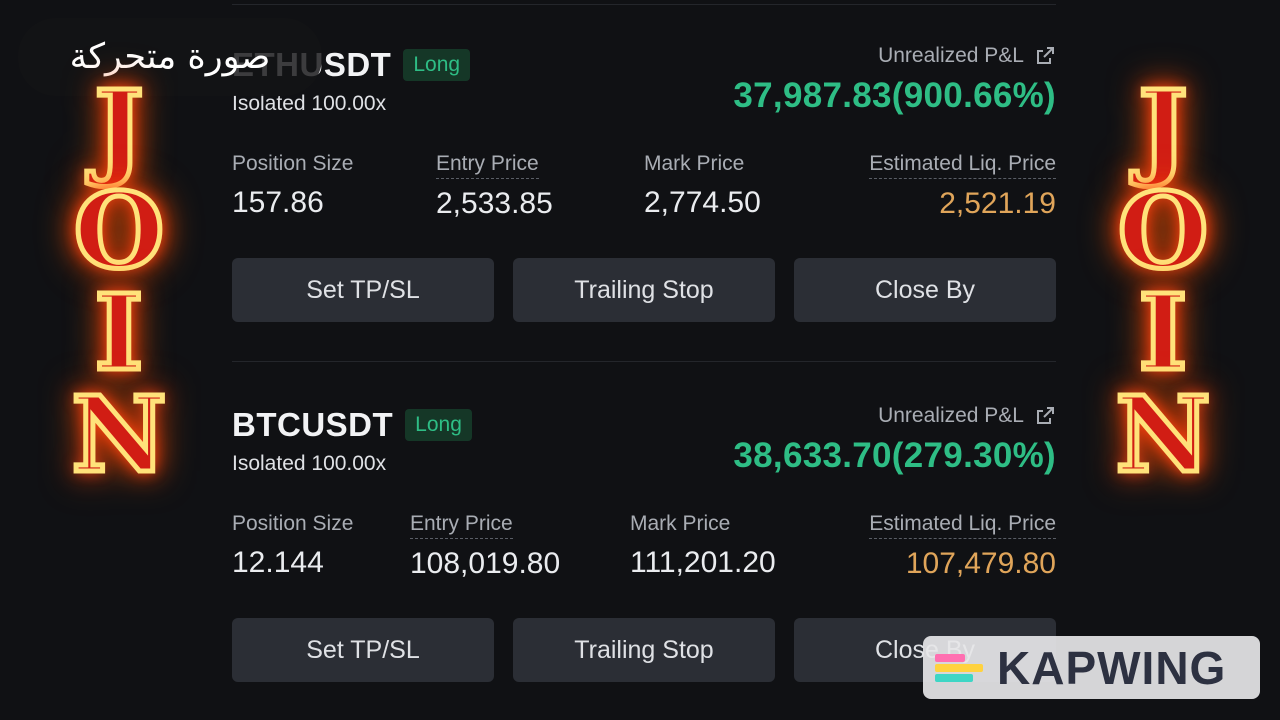 This screenshot has width=1280, height=720. Describe the element at coordinates (962, 186) in the screenshot. I see `est-liq-price: Estimated Liq. Price 2,521.19` at that location.